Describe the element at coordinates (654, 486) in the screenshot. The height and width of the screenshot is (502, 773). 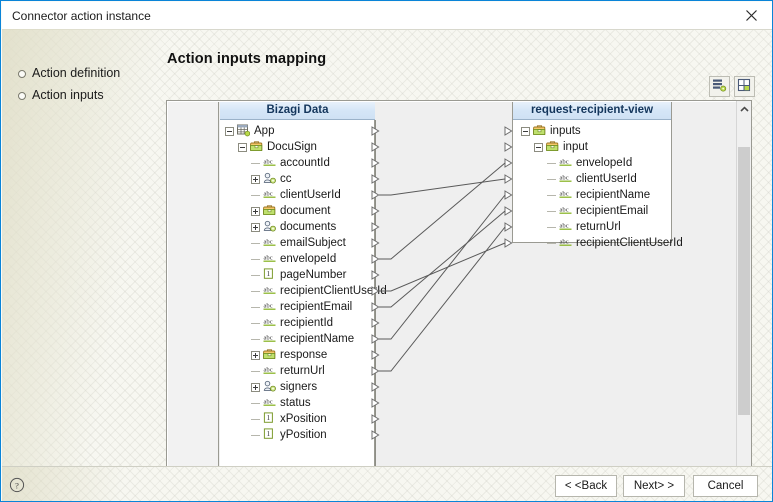
I see `next-button: Next> >` at that location.